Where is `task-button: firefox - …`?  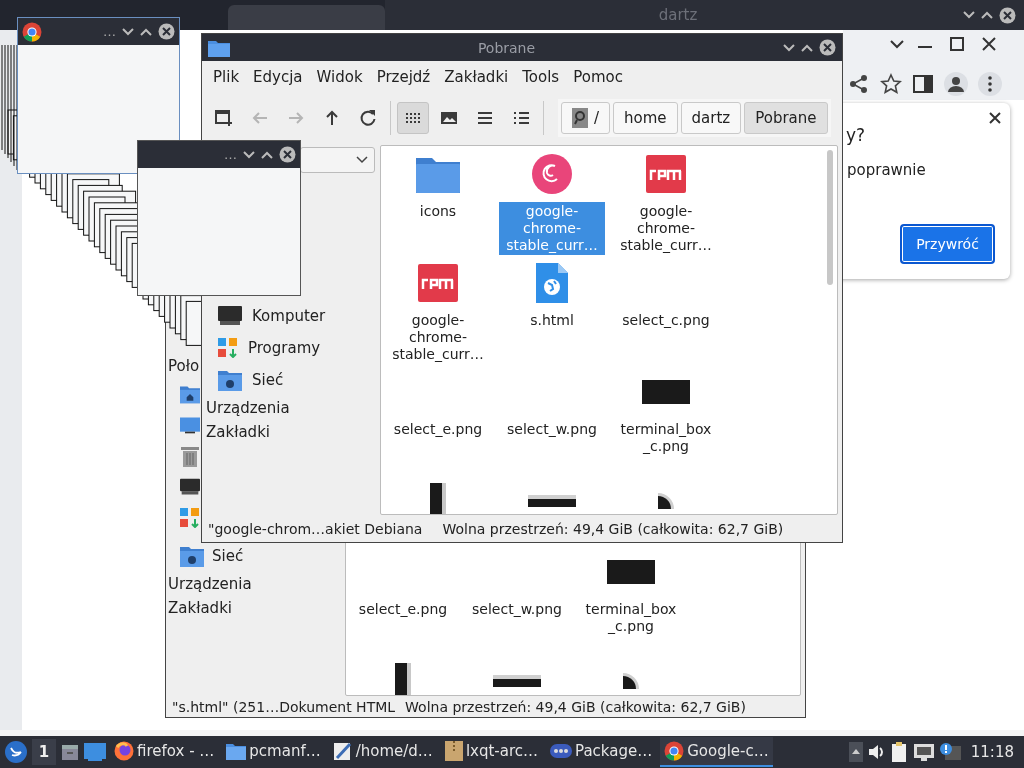 task-button: firefox - … is located at coordinates (164, 752).